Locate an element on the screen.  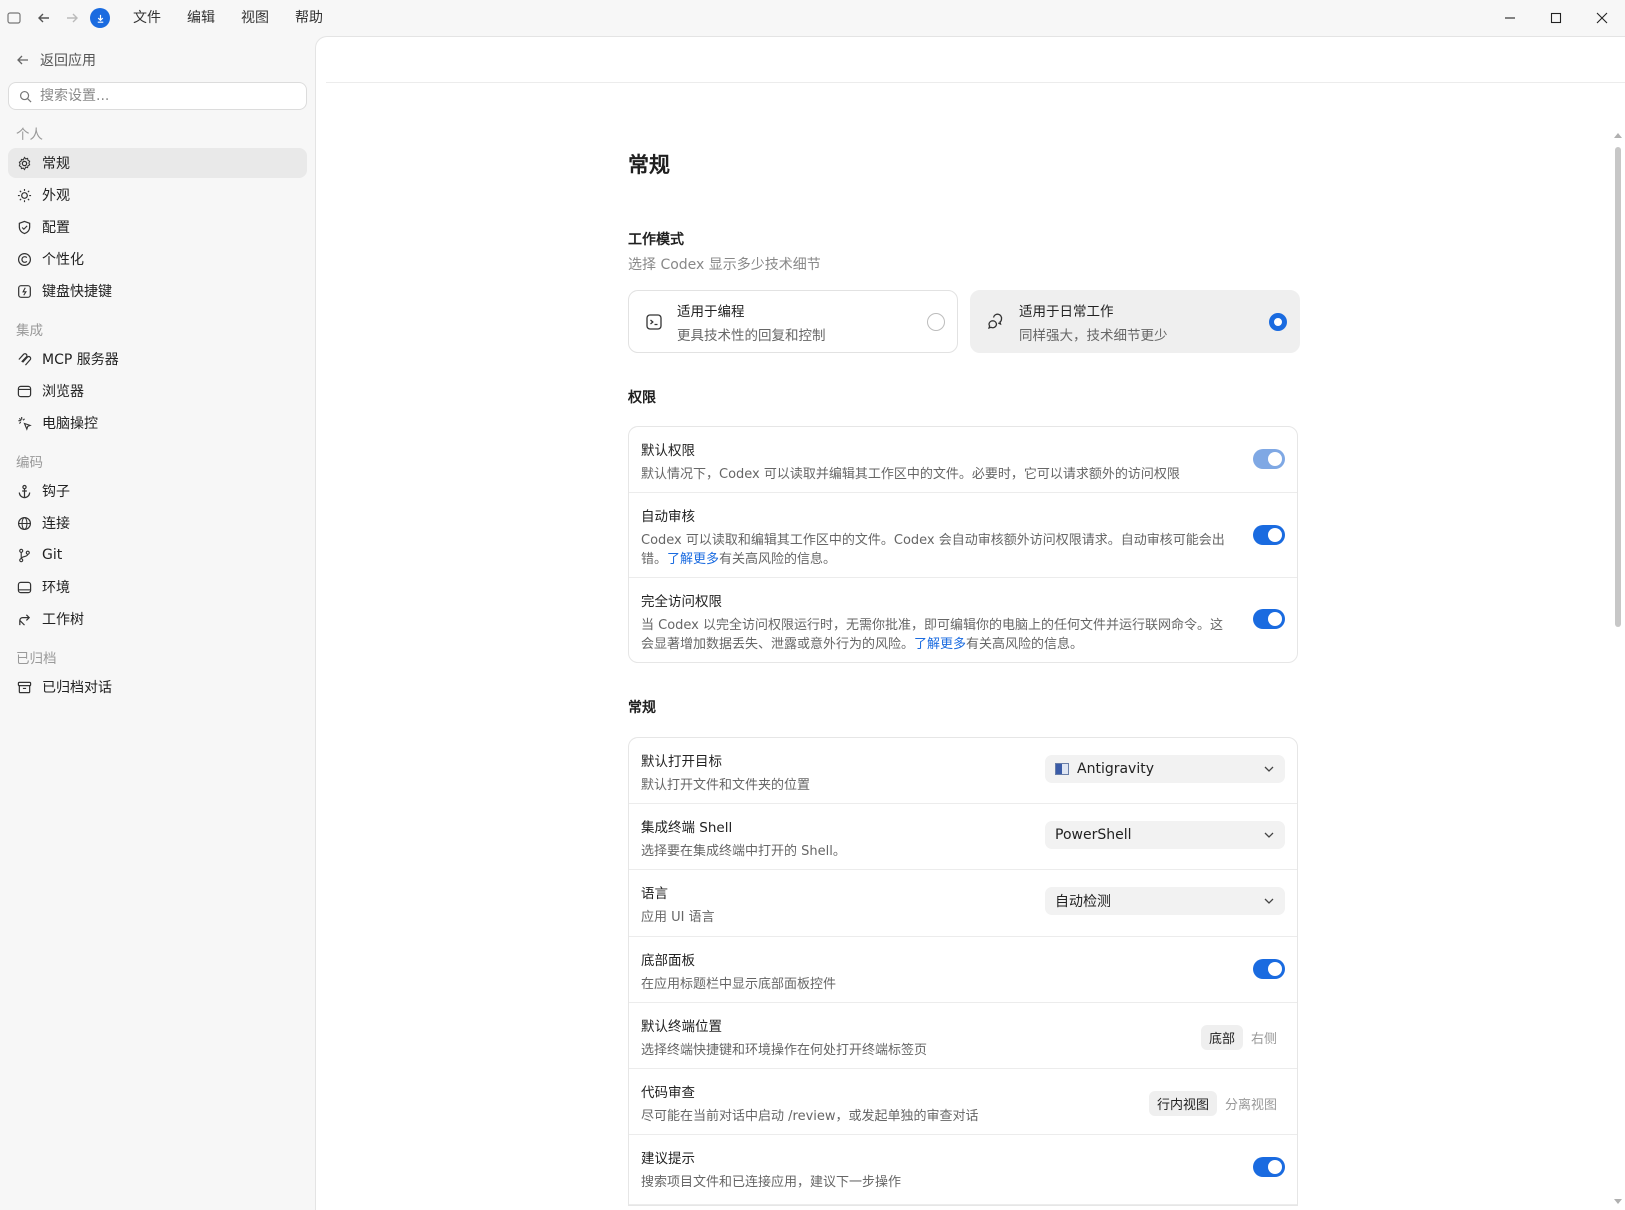
anchor-icon is located at coordinates (24, 491).